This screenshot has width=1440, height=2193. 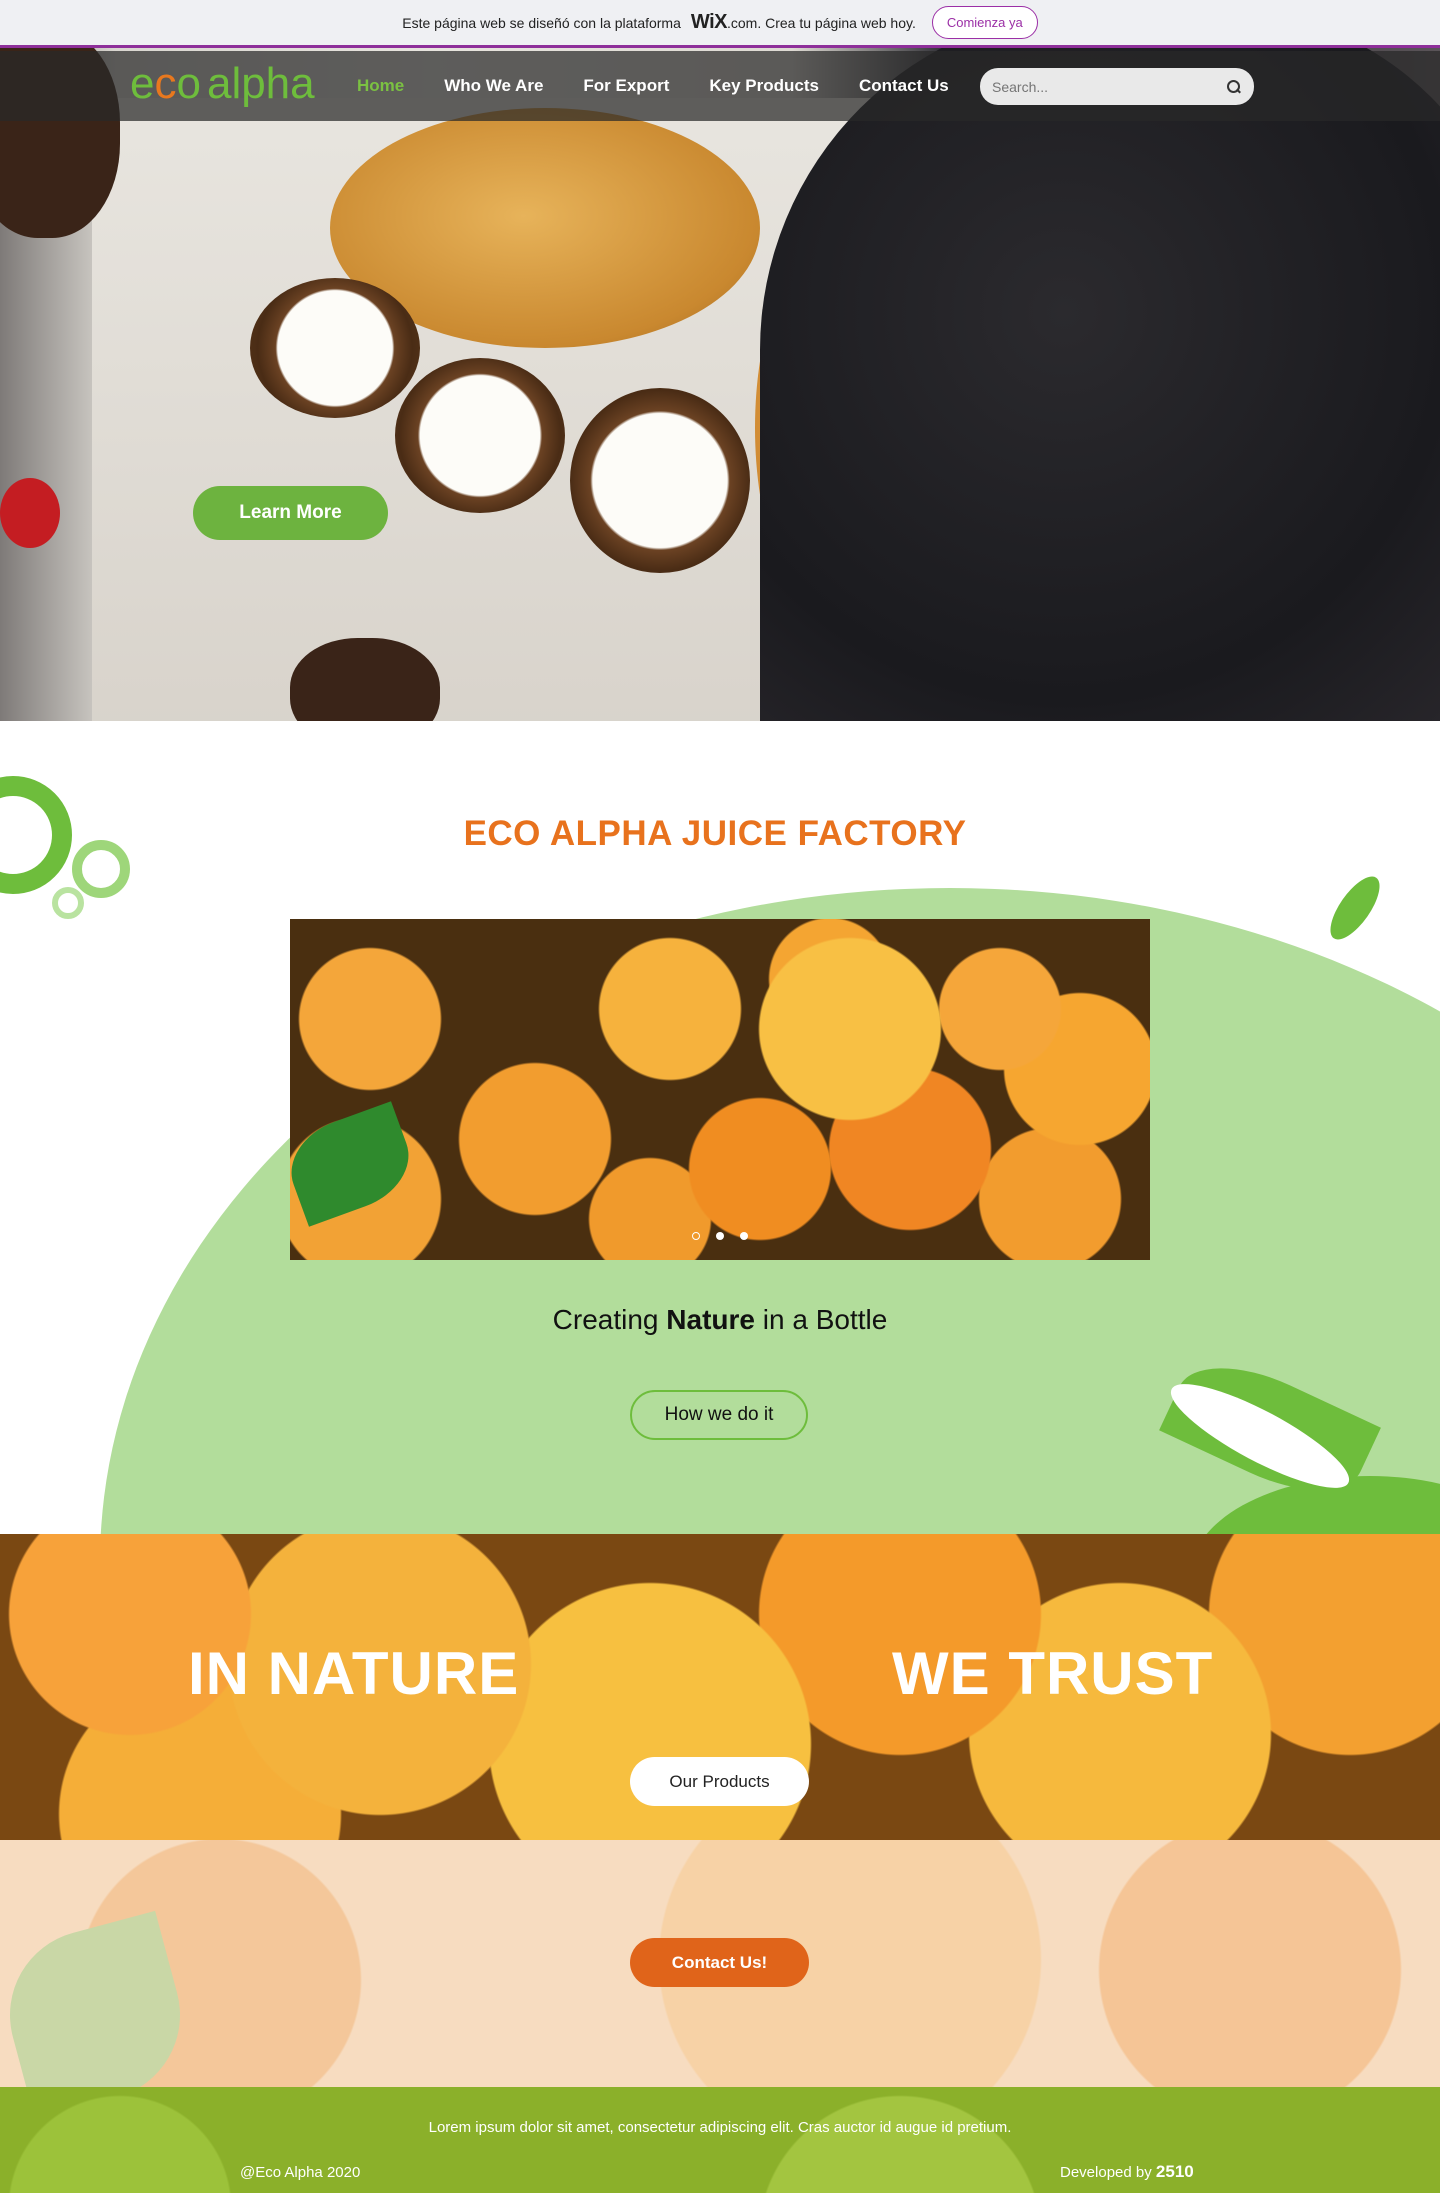 I want to click on nav-item-contact-us: Contact Us, so click(x=904, y=86).